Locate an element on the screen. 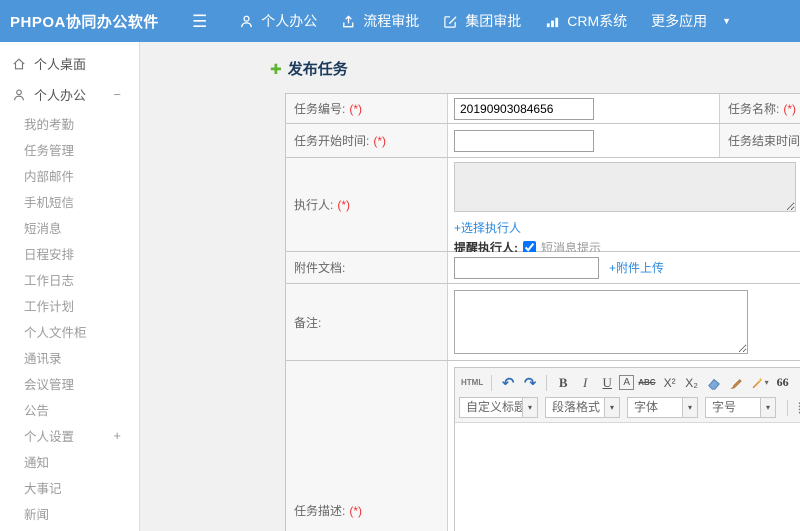 The height and width of the screenshot is (531, 800). eraser-icon is located at coordinates (713, 384).